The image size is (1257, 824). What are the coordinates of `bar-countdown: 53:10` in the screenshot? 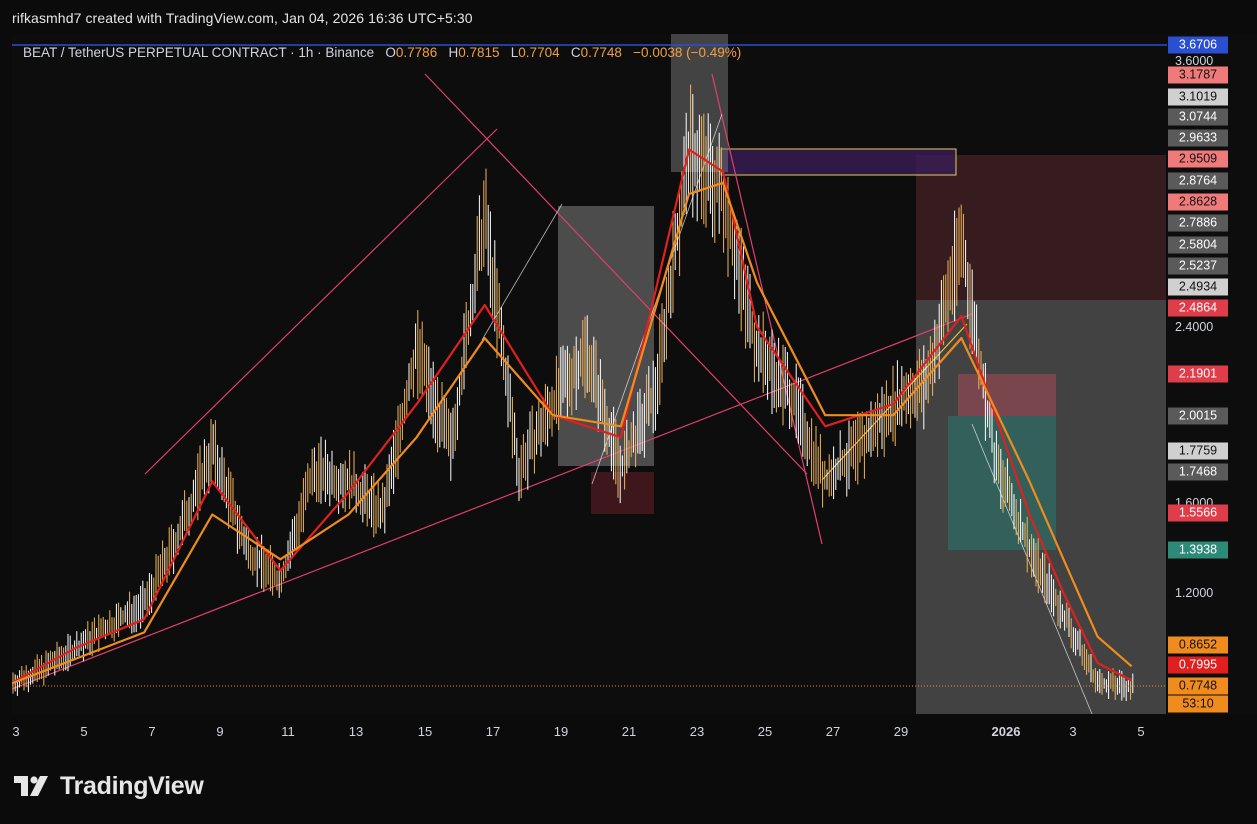 It's located at (1198, 704).